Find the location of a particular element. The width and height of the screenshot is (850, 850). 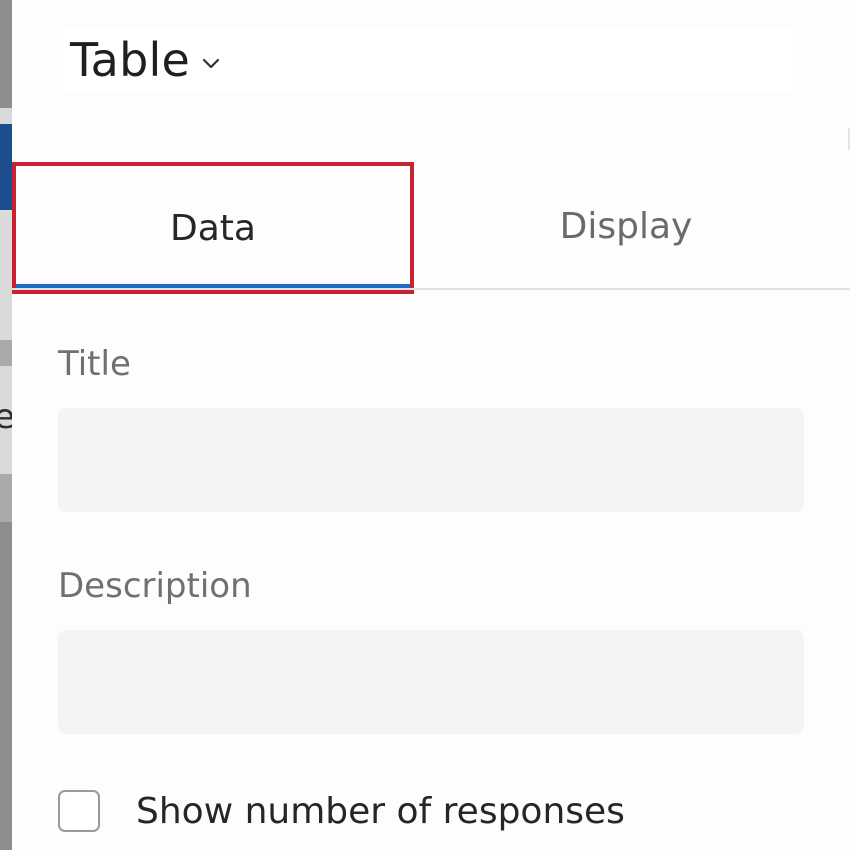

tab-data: Data is located at coordinates (213, 228).